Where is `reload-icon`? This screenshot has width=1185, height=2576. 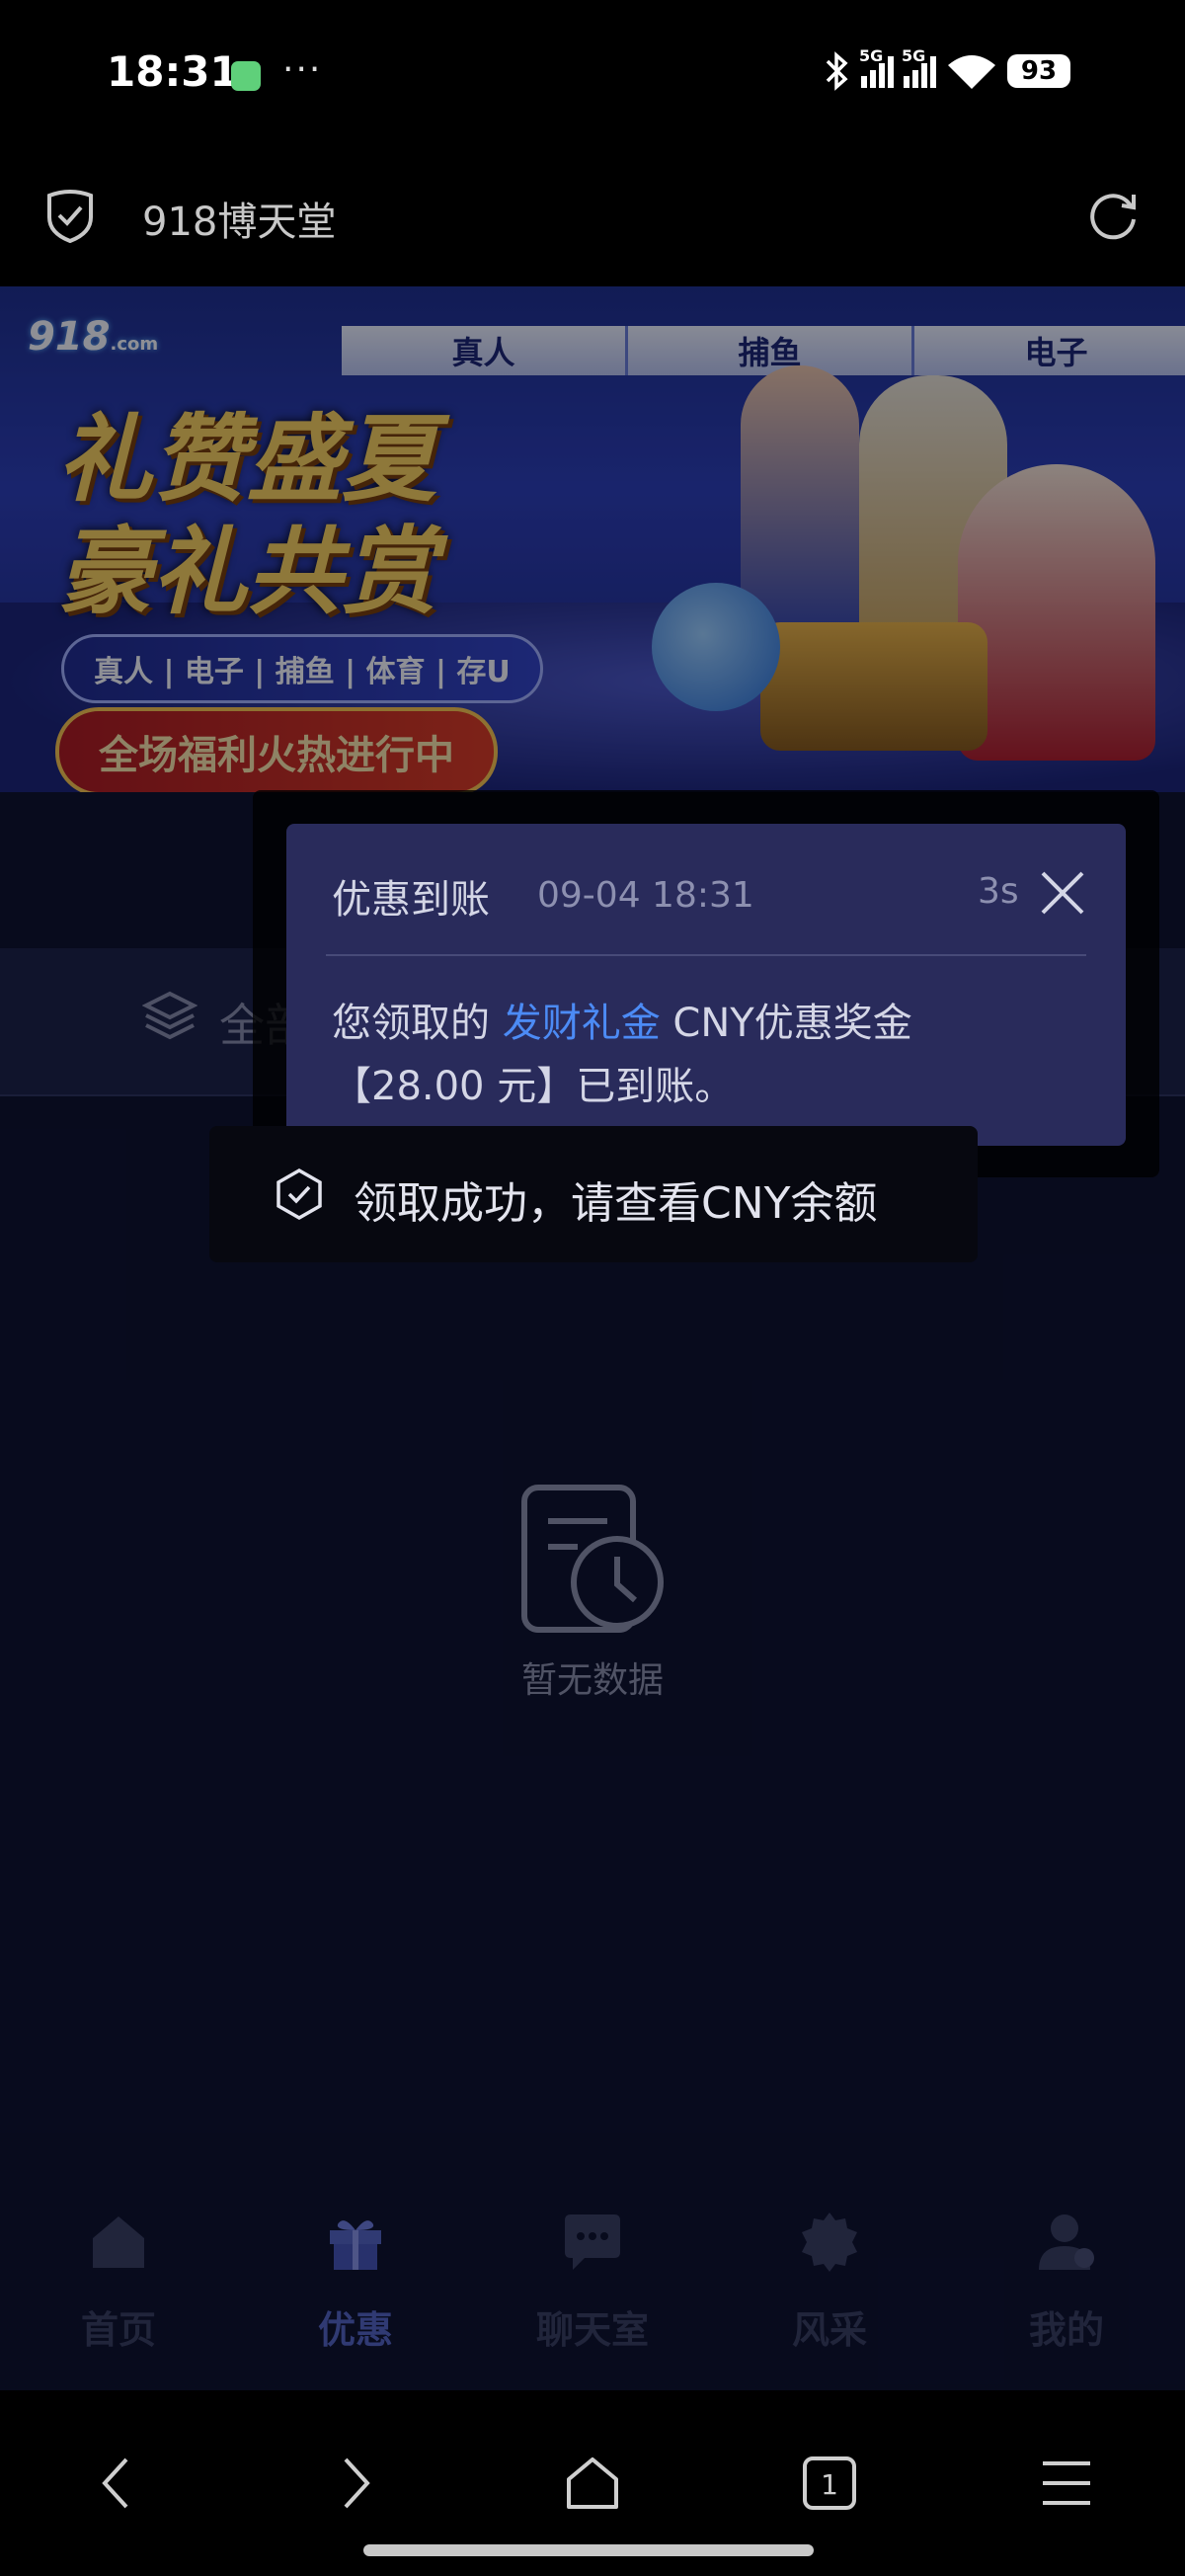 reload-icon is located at coordinates (1113, 214).